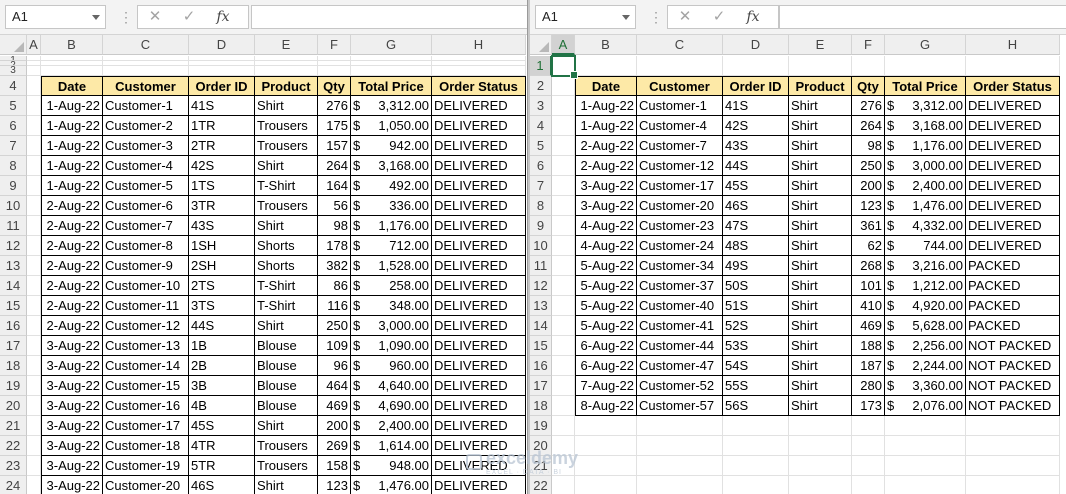 The height and width of the screenshot is (494, 1066). Describe the element at coordinates (391, 346) in the screenshot. I see `cell-total-price: $1,090.00` at that location.